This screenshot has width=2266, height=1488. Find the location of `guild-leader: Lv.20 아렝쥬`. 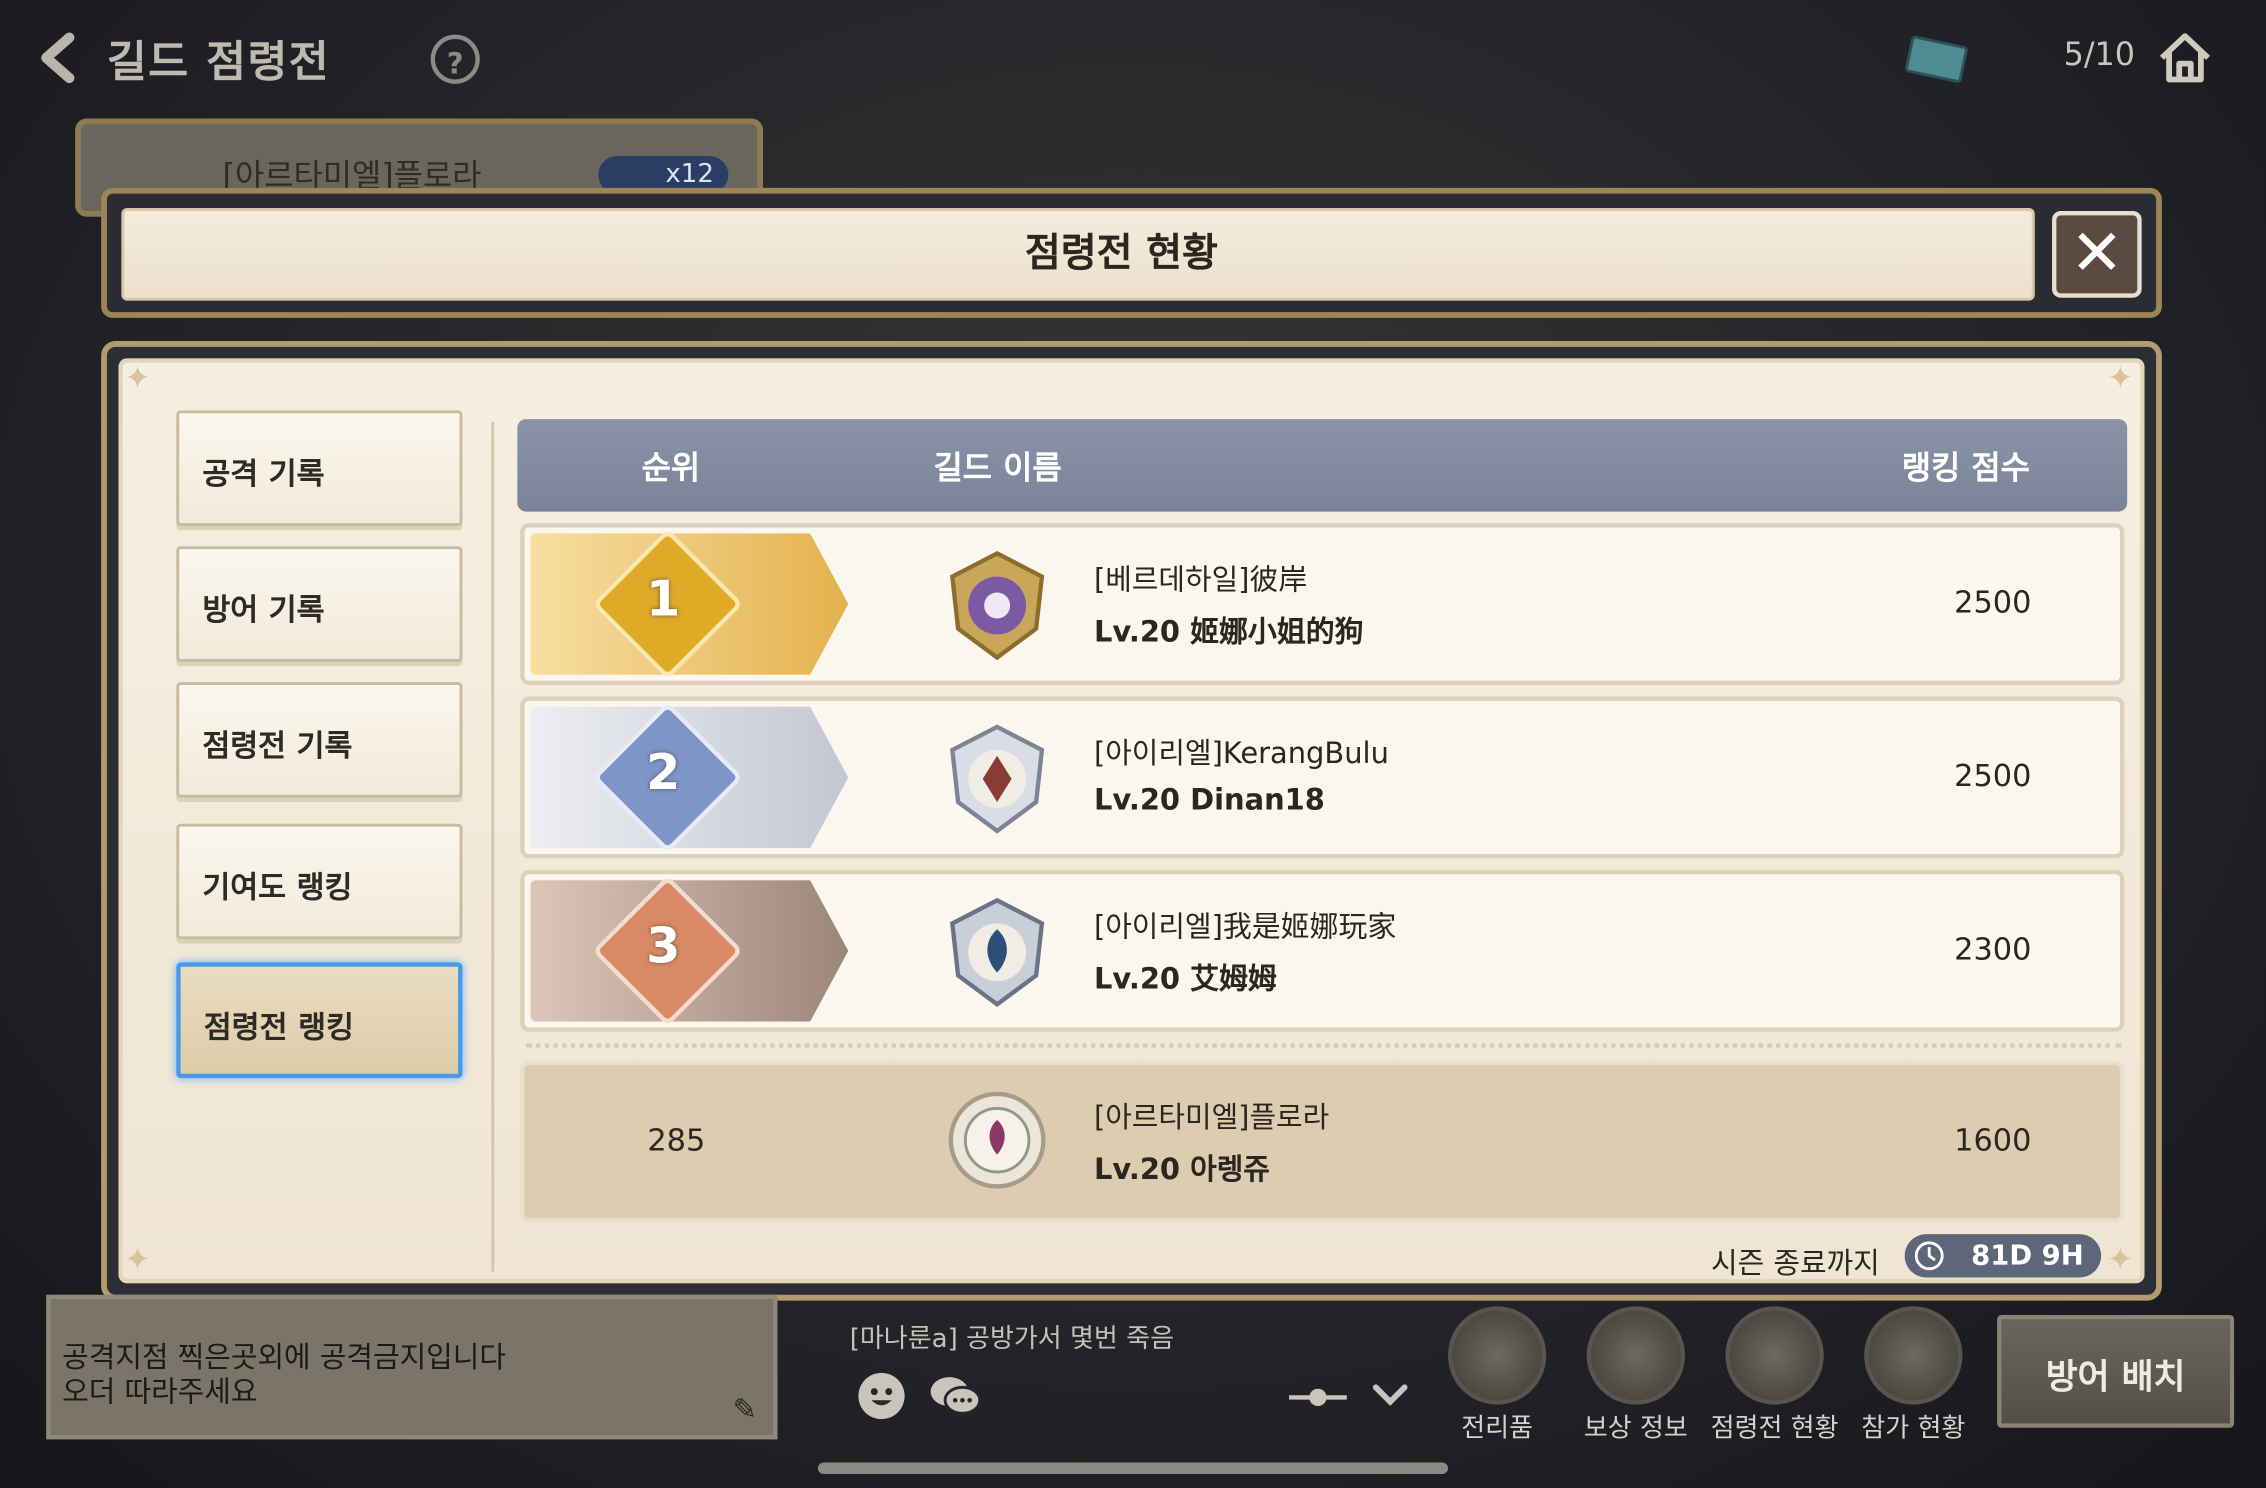

guild-leader: Lv.20 아렝쥬 is located at coordinates (1181, 1169).